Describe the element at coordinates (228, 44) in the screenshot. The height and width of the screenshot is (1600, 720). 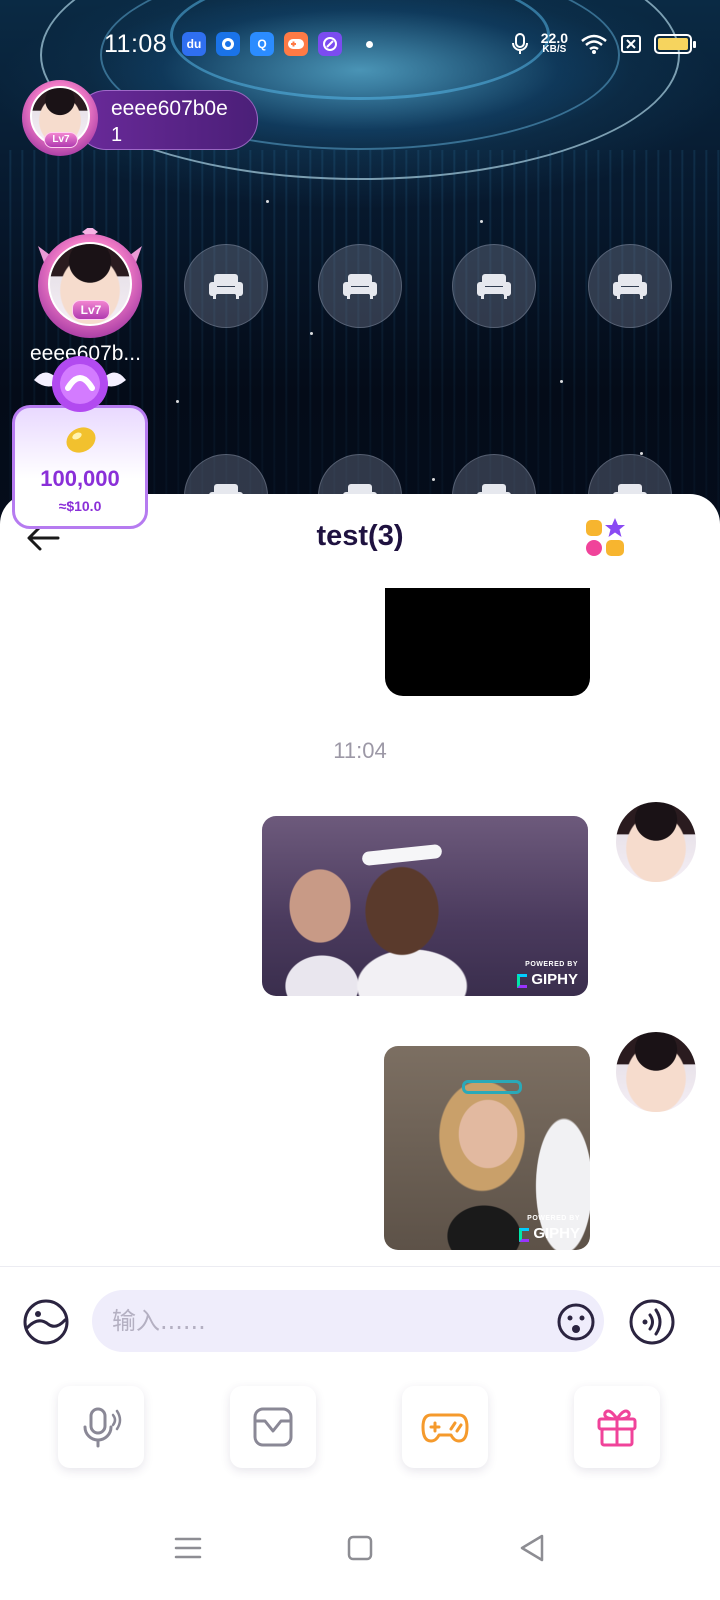
I see `blue-circle-app-icon` at that location.